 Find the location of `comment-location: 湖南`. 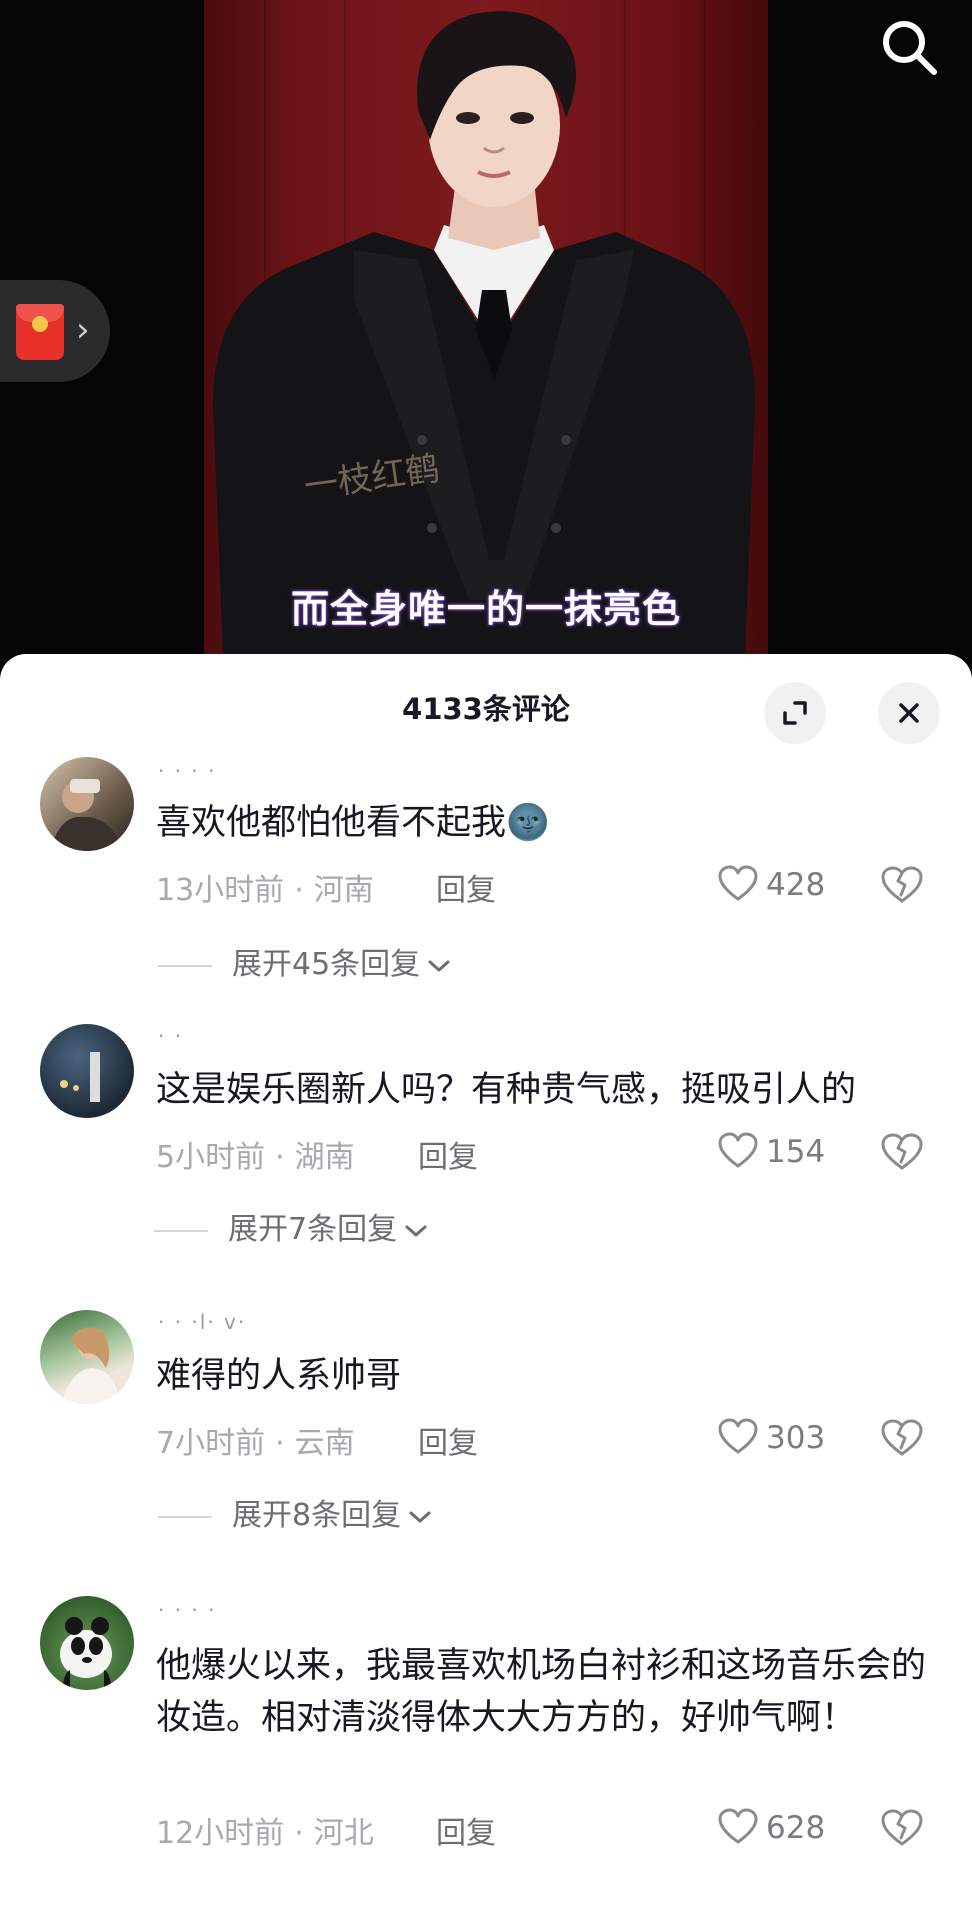

comment-location: 湖南 is located at coordinates (324, 1157).